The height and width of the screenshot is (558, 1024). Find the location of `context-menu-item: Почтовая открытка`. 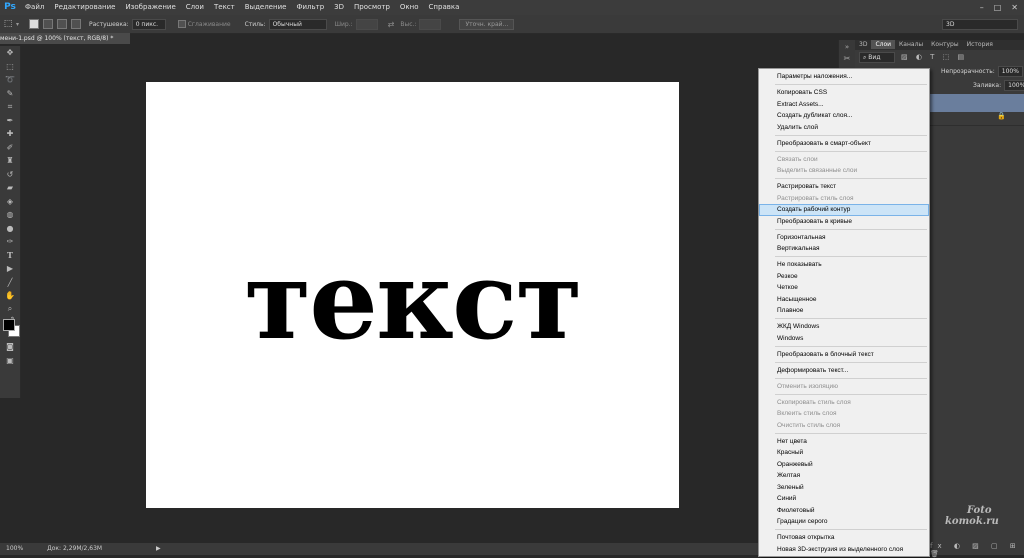

context-menu-item: Почтовая открытка is located at coordinates (844, 538).